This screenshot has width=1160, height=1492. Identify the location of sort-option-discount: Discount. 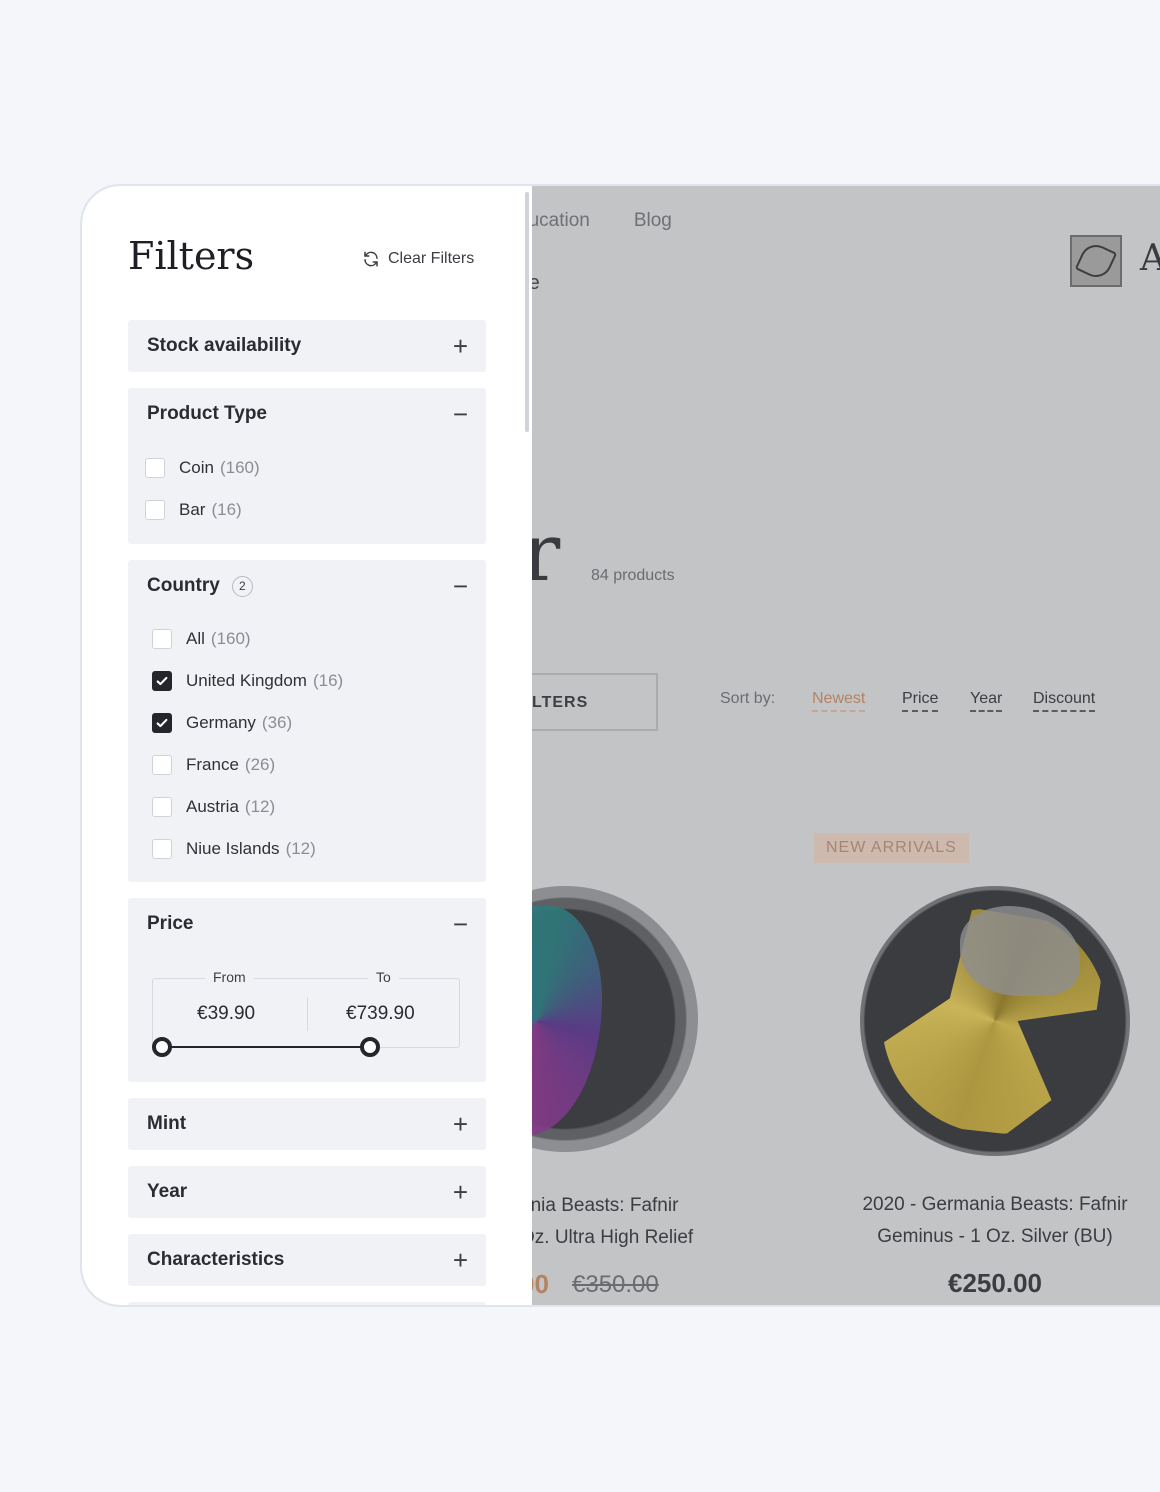
(1064, 701).